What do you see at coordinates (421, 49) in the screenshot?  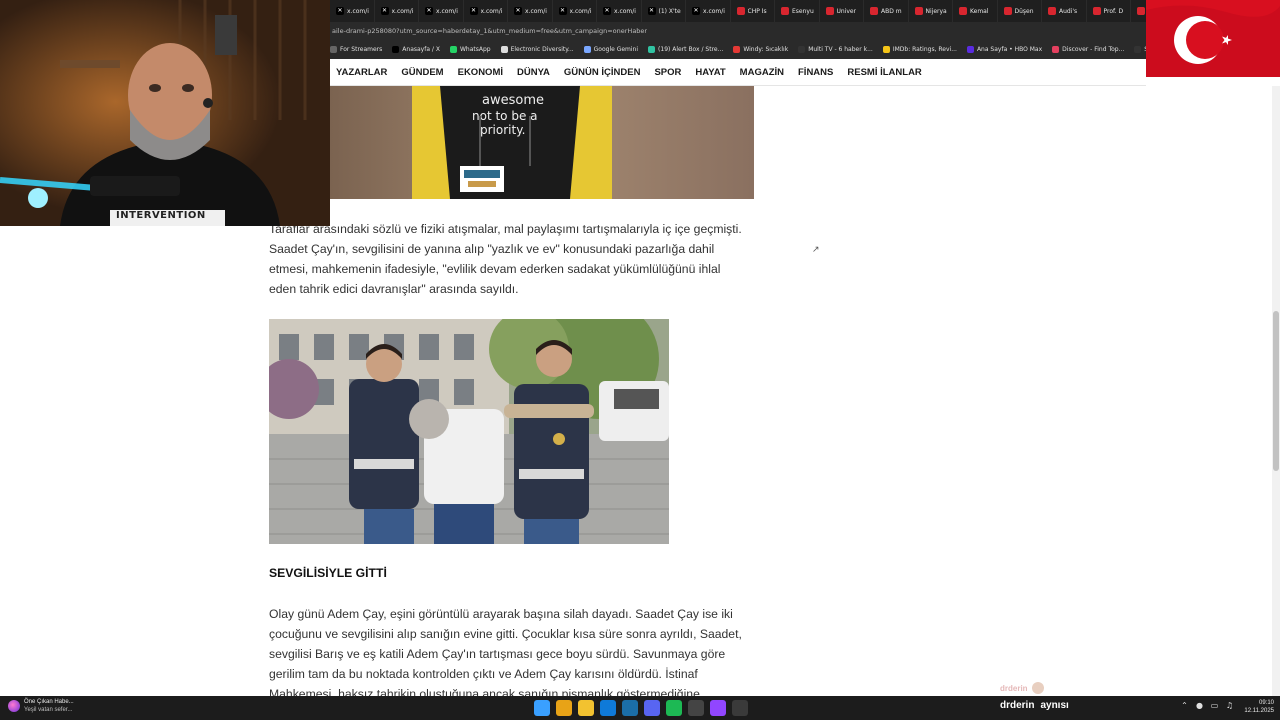 I see `bookmark-label: Anasayfa / X` at bounding box center [421, 49].